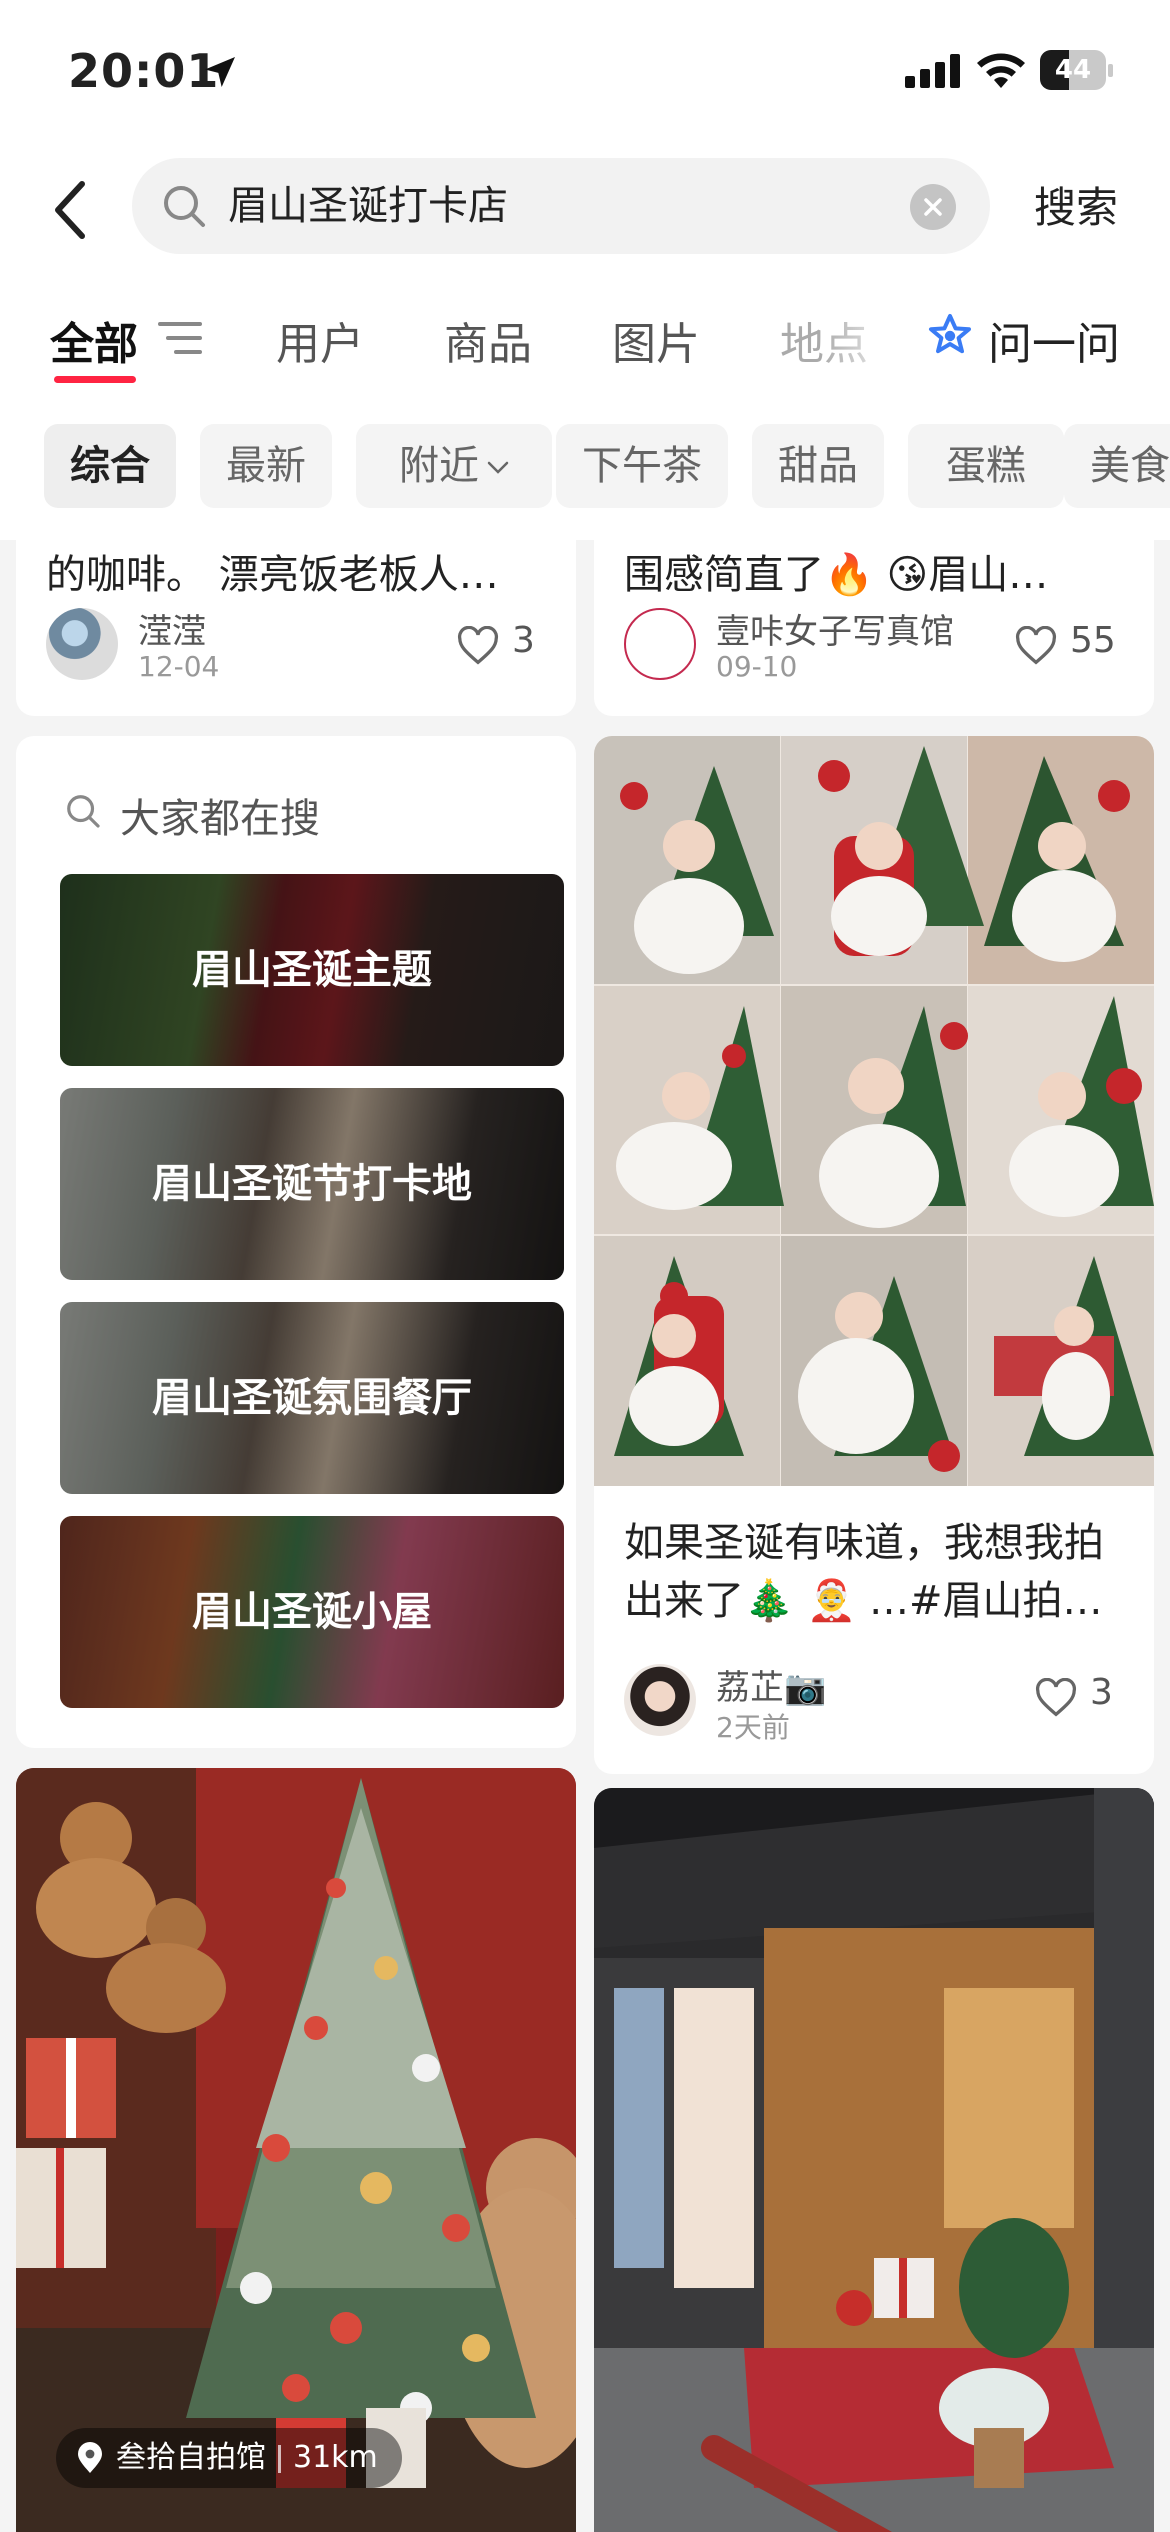  Describe the element at coordinates (986, 466) in the screenshot. I see `chip-cakes: 蛋糕` at that location.